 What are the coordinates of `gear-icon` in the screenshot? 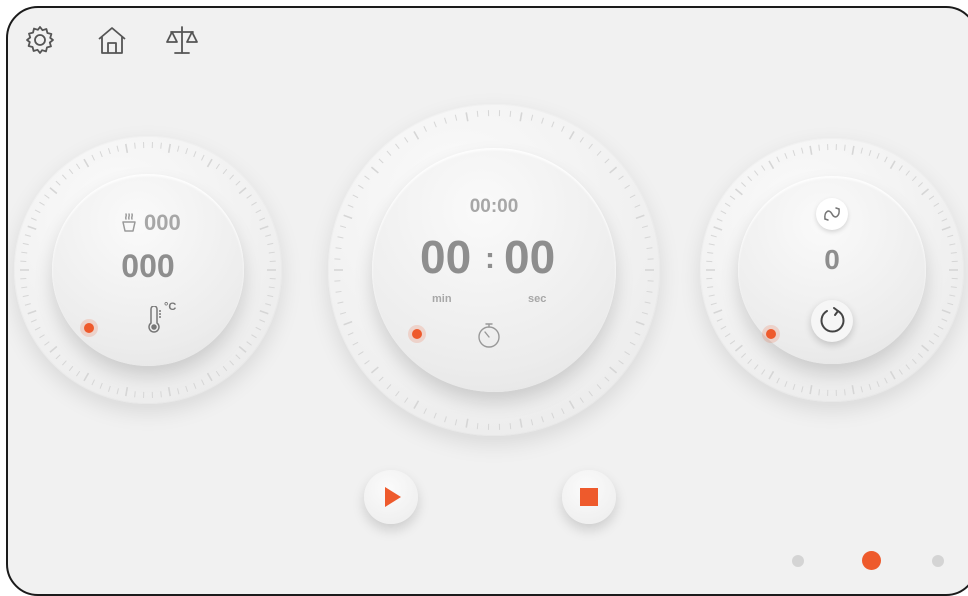 It's located at (40, 40).